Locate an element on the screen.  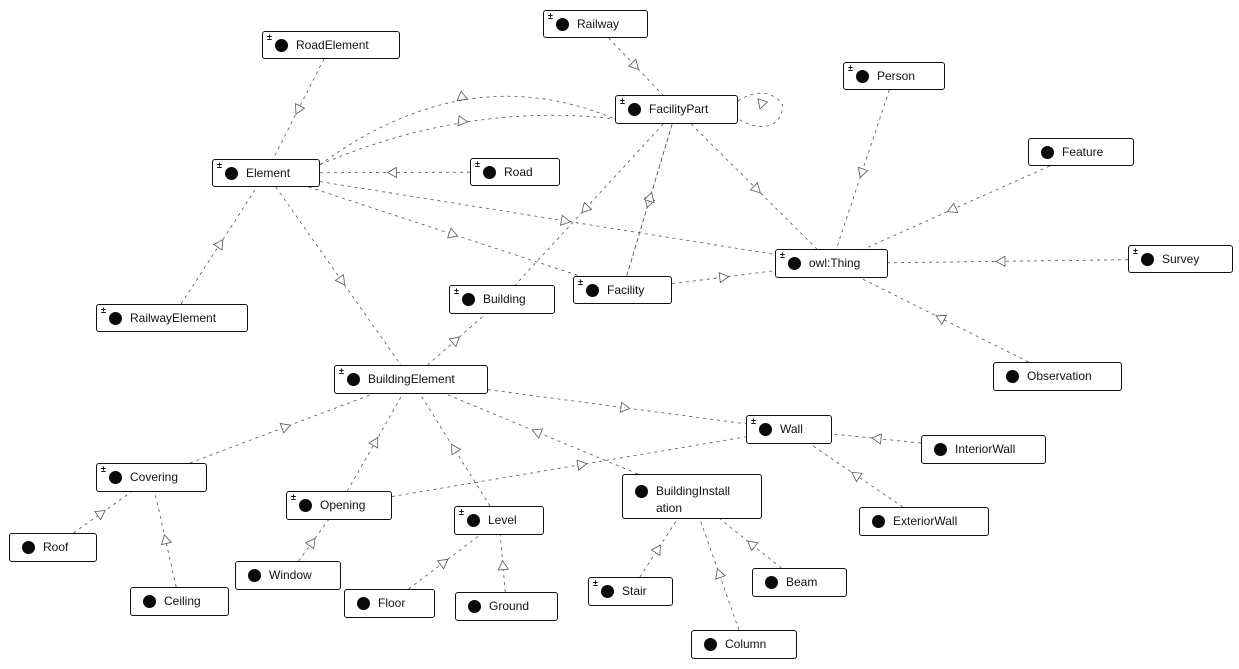
class-node-feature: Feature is located at coordinates (1081, 152).